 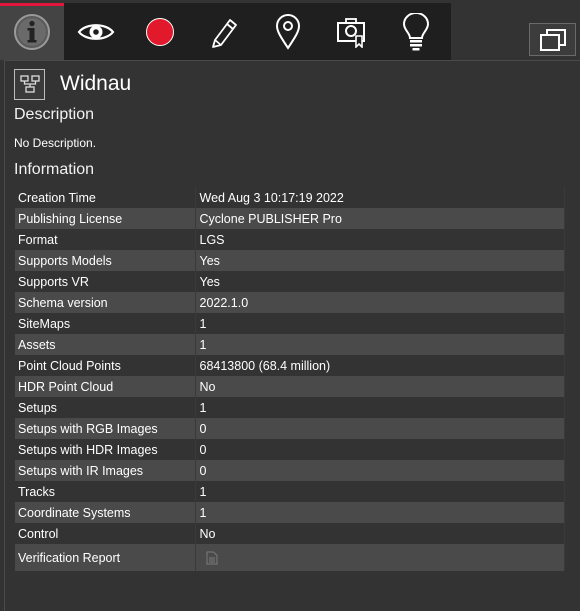 I want to click on info-row-label: Format, so click(x=105, y=239).